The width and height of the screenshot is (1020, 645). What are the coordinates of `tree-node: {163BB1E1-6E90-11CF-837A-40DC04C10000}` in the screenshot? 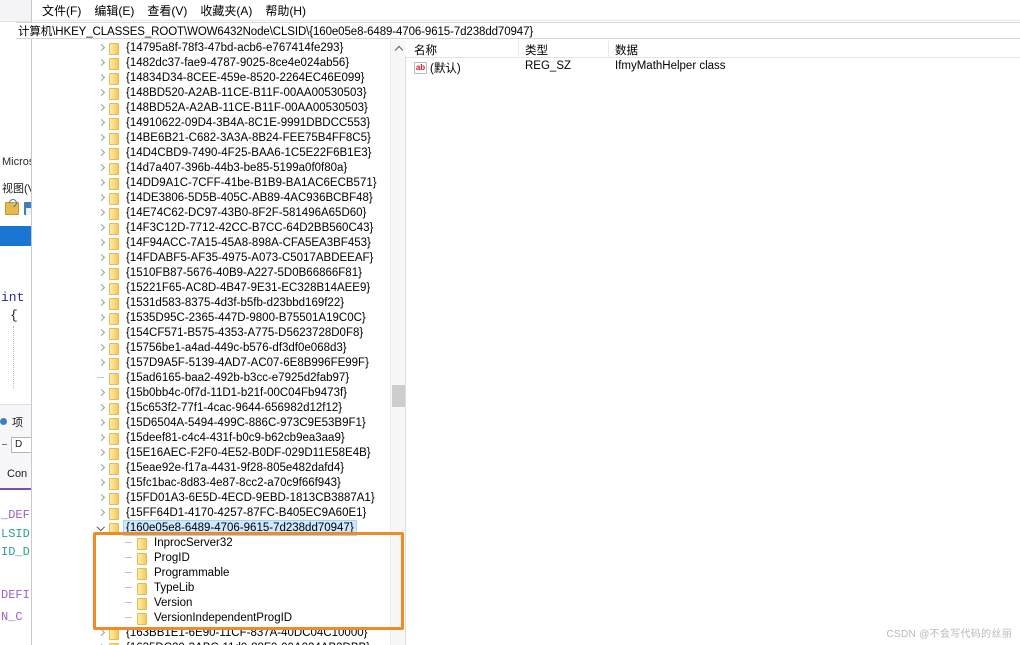 It's located at (219, 632).